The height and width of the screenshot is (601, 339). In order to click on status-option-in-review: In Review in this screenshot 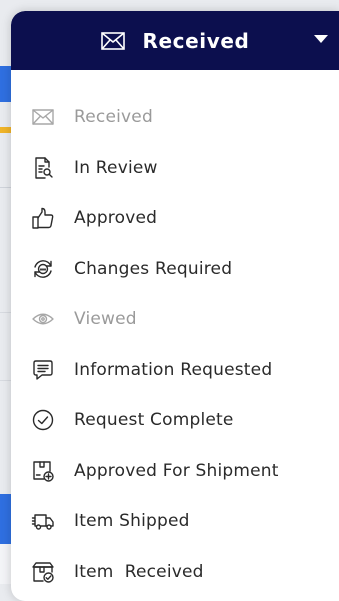, I will do `click(175, 168)`.